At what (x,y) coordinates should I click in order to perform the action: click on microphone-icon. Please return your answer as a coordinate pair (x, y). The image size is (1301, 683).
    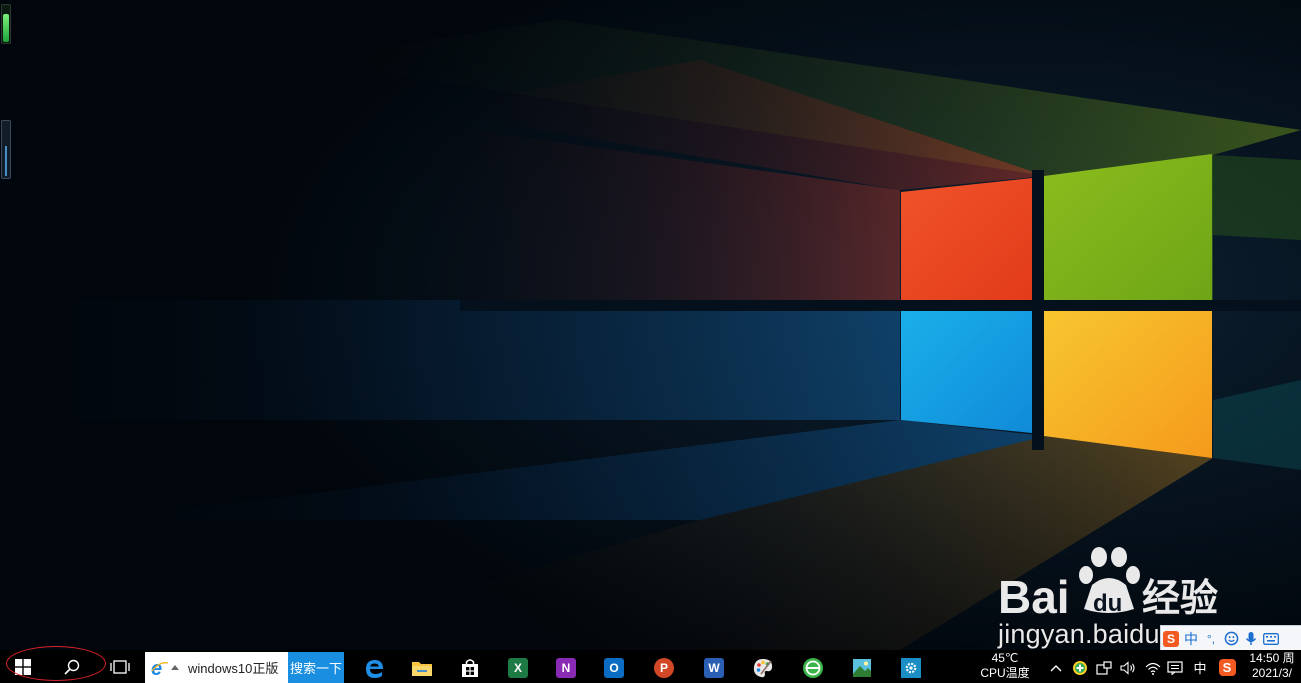
    Looking at the image, I should click on (1251, 638).